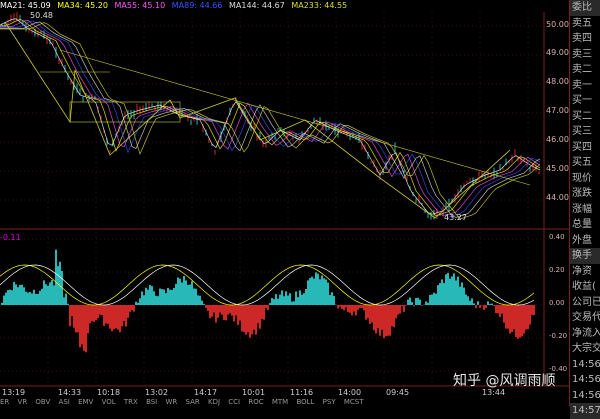 The image size is (600, 419). What do you see at coordinates (582, 147) in the screenshot?
I see `sidebar-row: 买四` at bounding box center [582, 147].